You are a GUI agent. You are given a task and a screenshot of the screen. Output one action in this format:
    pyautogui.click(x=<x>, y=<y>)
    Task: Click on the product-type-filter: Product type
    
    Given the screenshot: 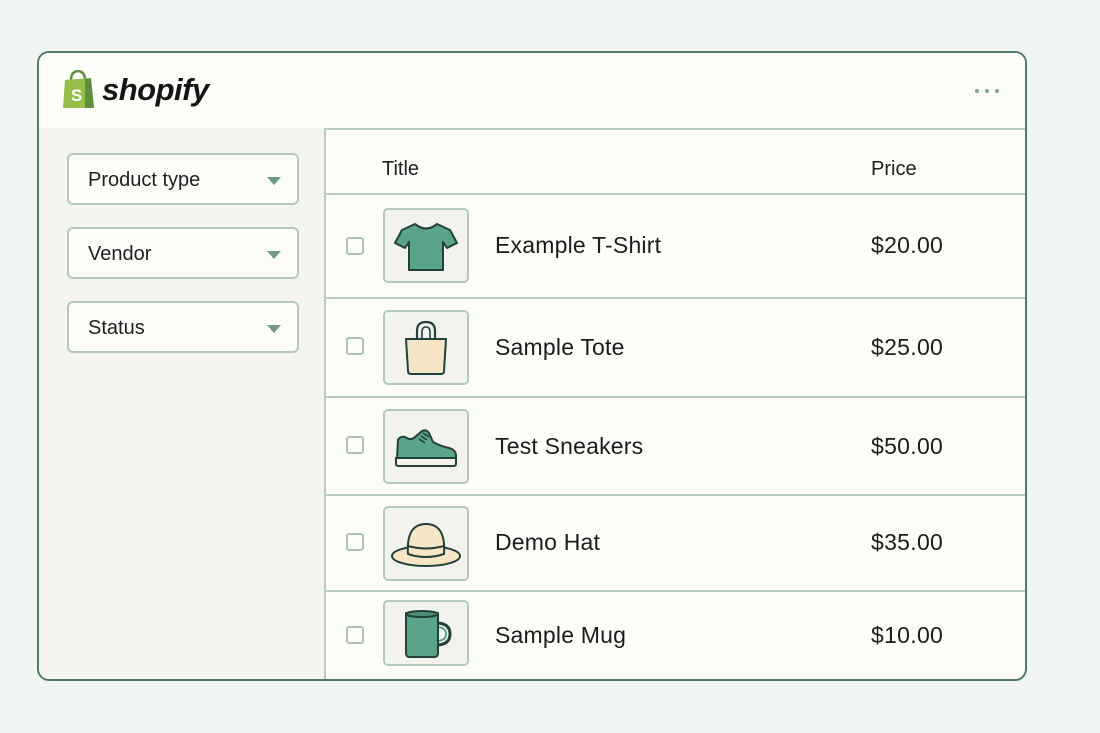 What is the action you would take?
    pyautogui.click(x=183, y=179)
    